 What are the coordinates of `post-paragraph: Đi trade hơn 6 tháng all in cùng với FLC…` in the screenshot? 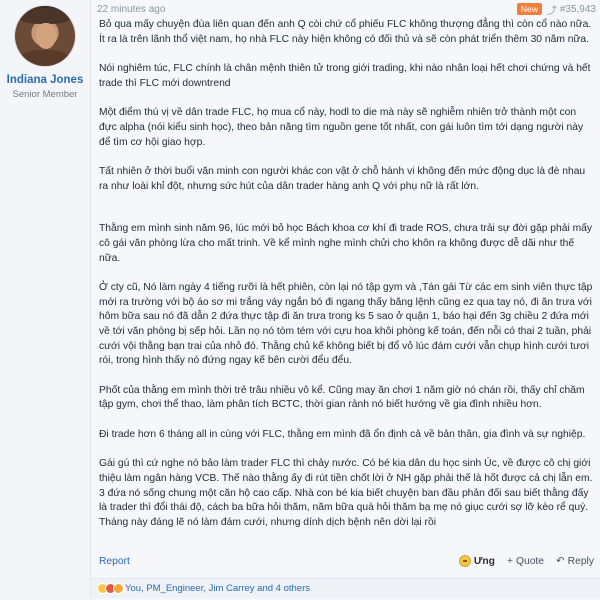 It's located at (342, 434).